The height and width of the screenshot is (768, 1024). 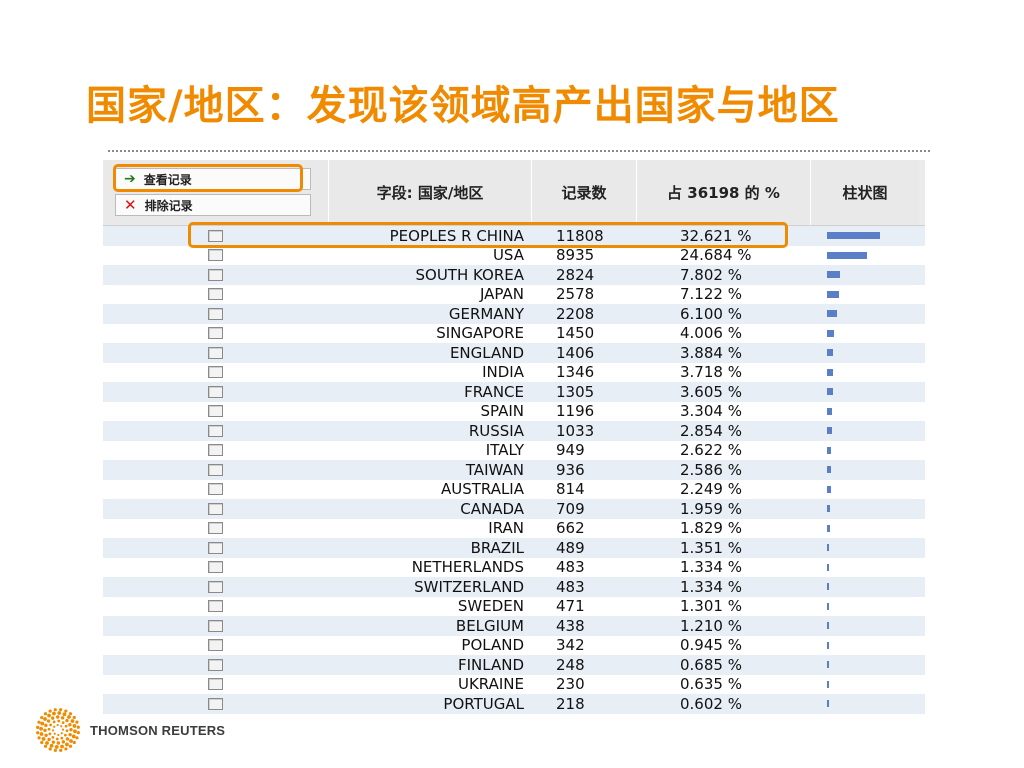 What do you see at coordinates (514, 606) in the screenshot?
I see `table-row: SWEDEN 471 1.301 %` at bounding box center [514, 606].